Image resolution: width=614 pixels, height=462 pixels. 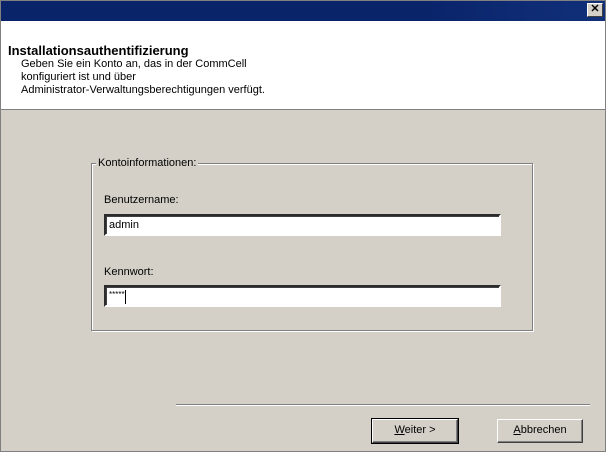 I want to click on password-label: Kennwort:, so click(x=129, y=272).